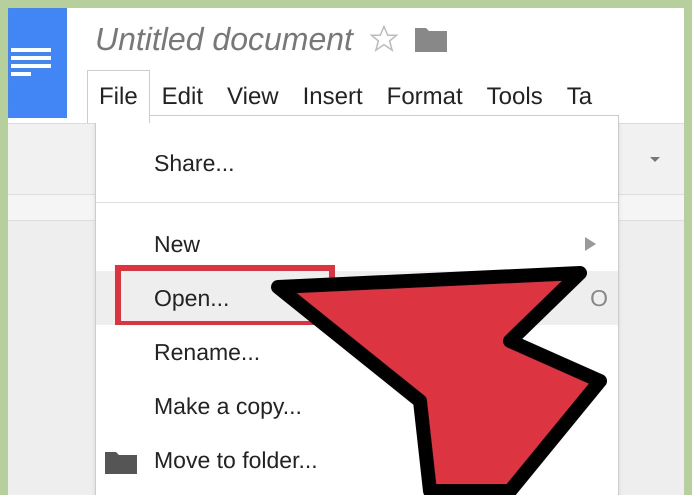 The height and width of the screenshot is (495, 692). What do you see at coordinates (599, 298) in the screenshot?
I see `shortcut-label: O` at bounding box center [599, 298].